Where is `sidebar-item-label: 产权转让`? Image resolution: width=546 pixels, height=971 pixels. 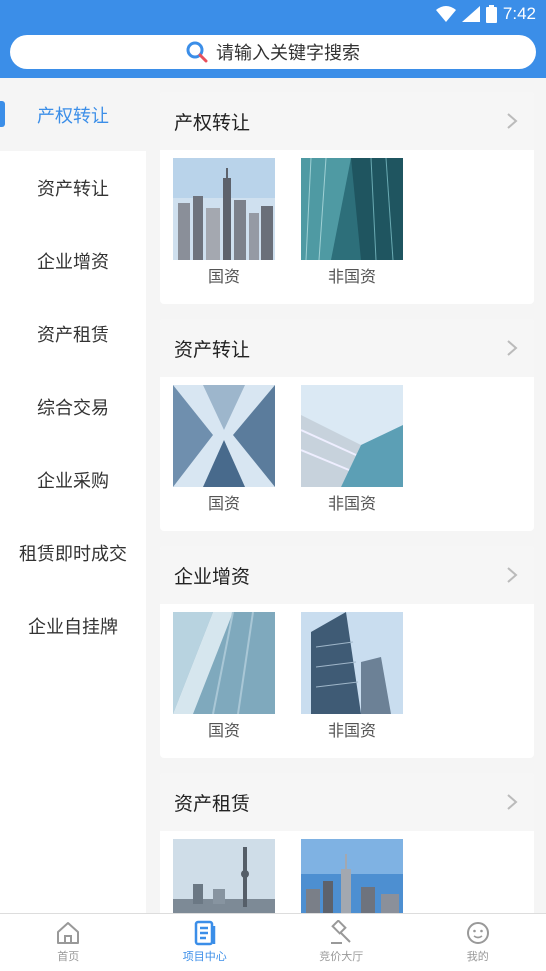
sidebar-item-label: 产权转让 is located at coordinates (73, 115).